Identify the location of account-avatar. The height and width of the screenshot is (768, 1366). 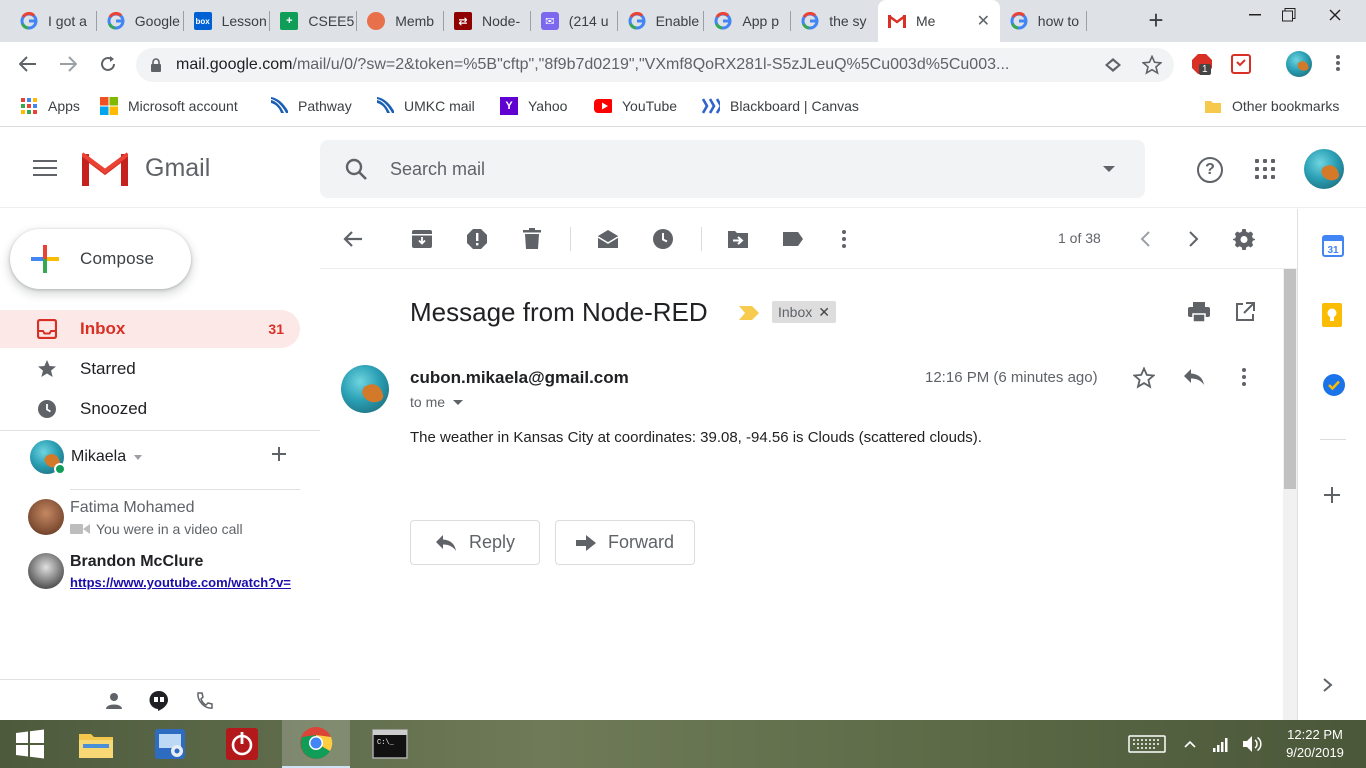
(1324, 169).